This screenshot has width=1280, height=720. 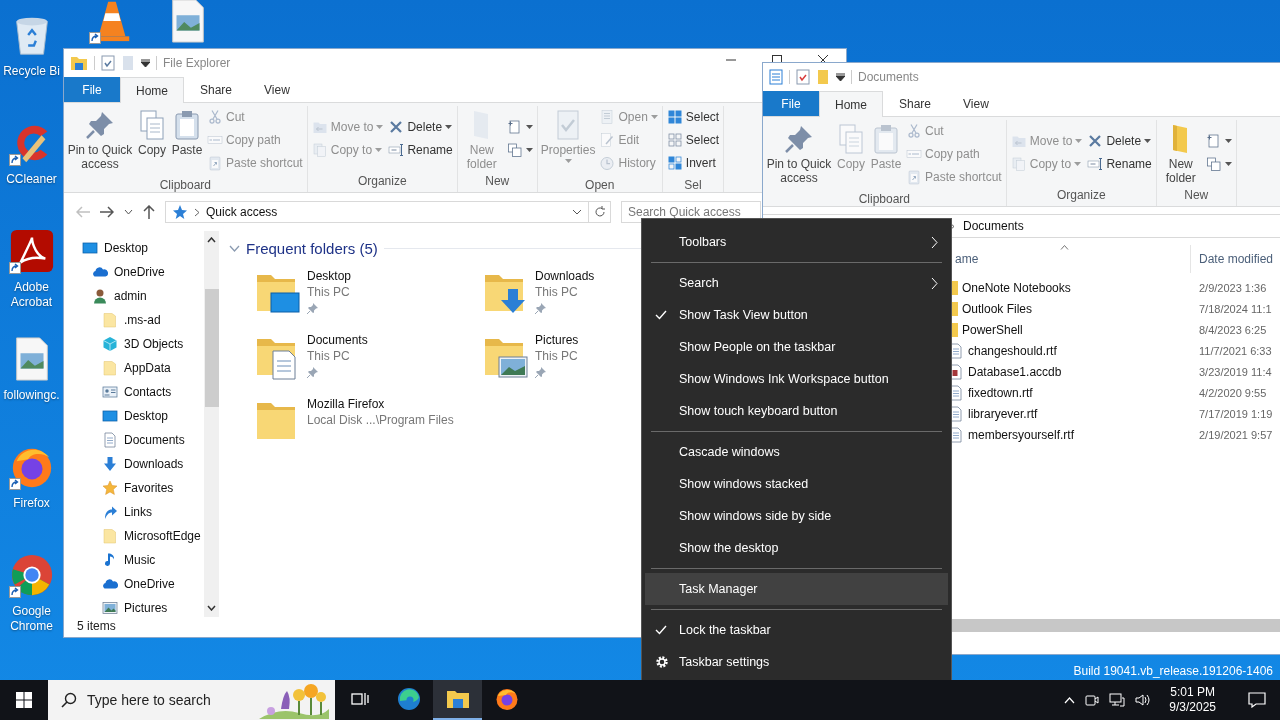 What do you see at coordinates (134, 606) in the screenshot?
I see `nav-item: Pictures` at bounding box center [134, 606].